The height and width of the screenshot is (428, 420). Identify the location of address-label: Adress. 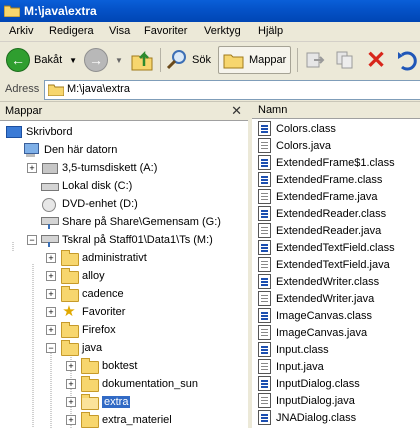
(22, 89).